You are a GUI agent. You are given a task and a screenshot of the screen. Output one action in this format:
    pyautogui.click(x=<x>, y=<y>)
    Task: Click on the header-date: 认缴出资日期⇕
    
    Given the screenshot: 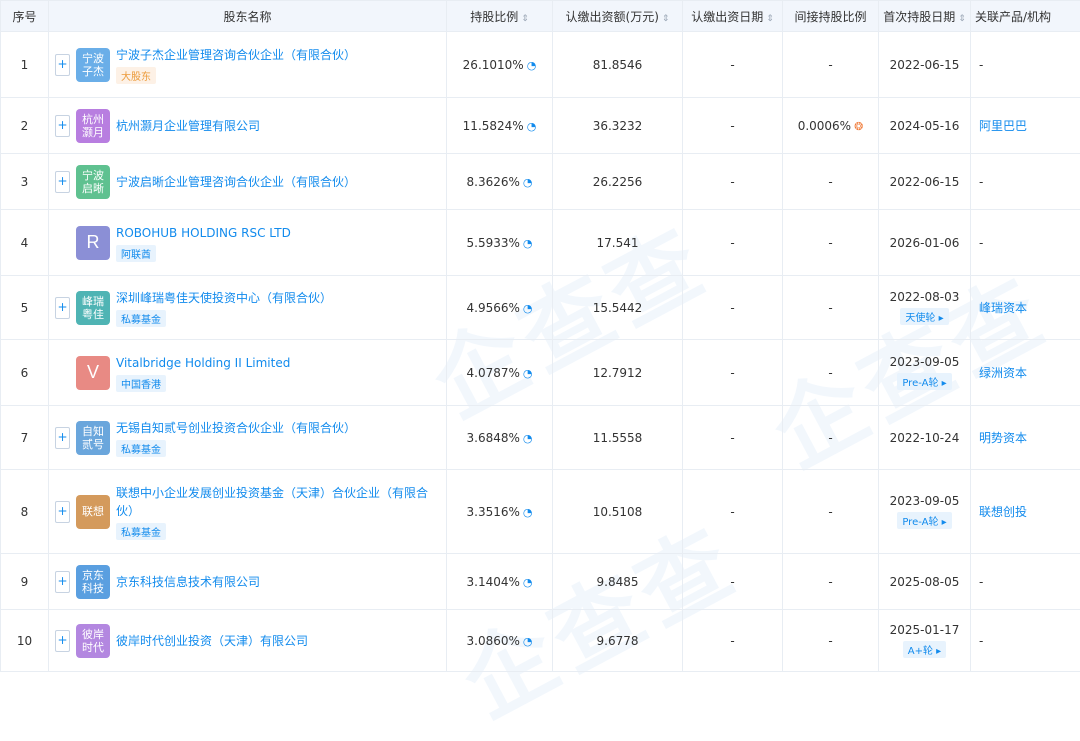 What is the action you would take?
    pyautogui.click(x=733, y=16)
    